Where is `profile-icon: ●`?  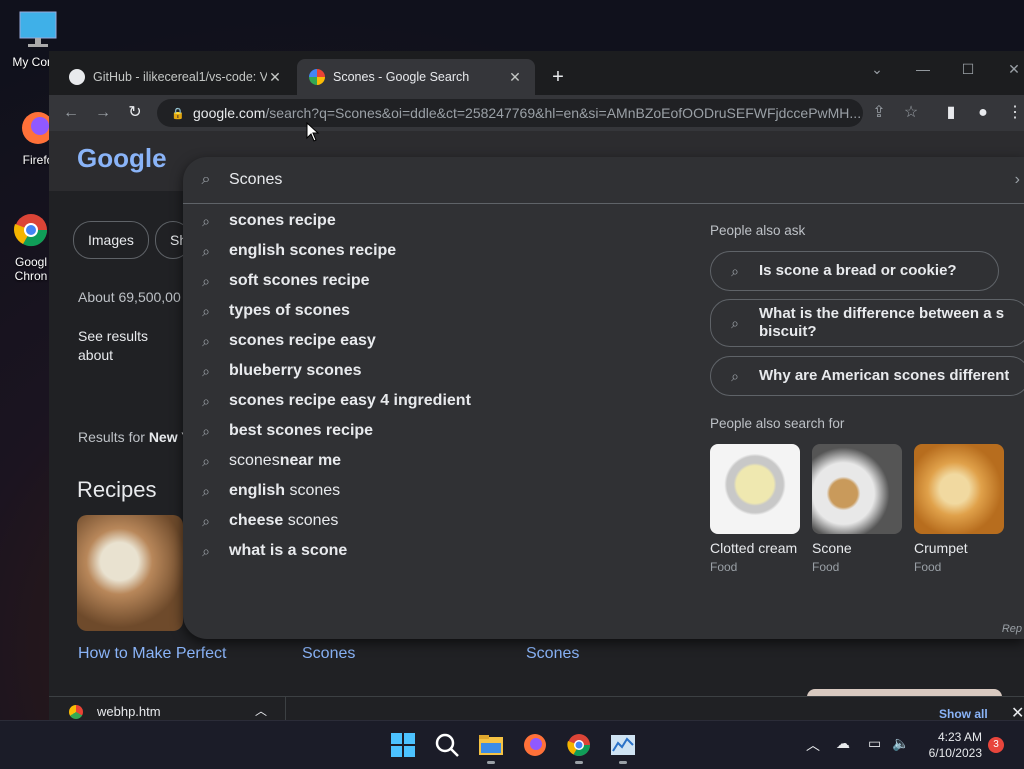 profile-icon: ● is located at coordinates (983, 113).